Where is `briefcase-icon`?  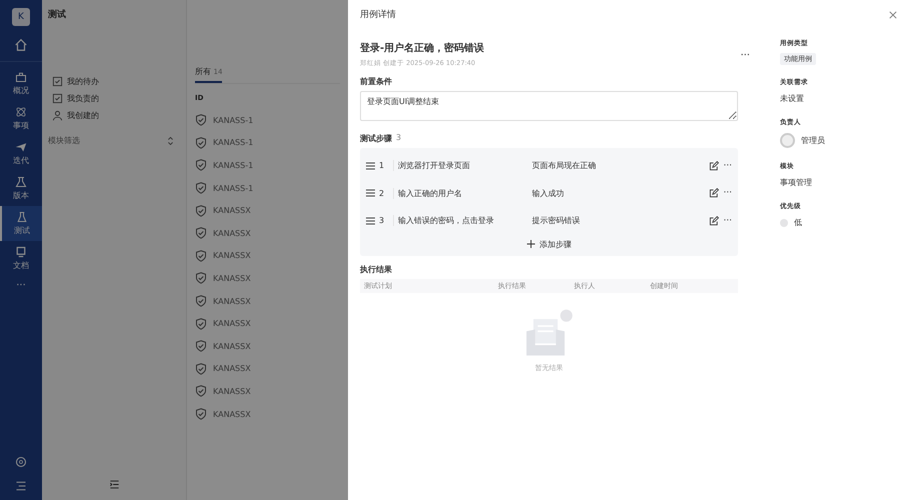 briefcase-icon is located at coordinates (21, 77).